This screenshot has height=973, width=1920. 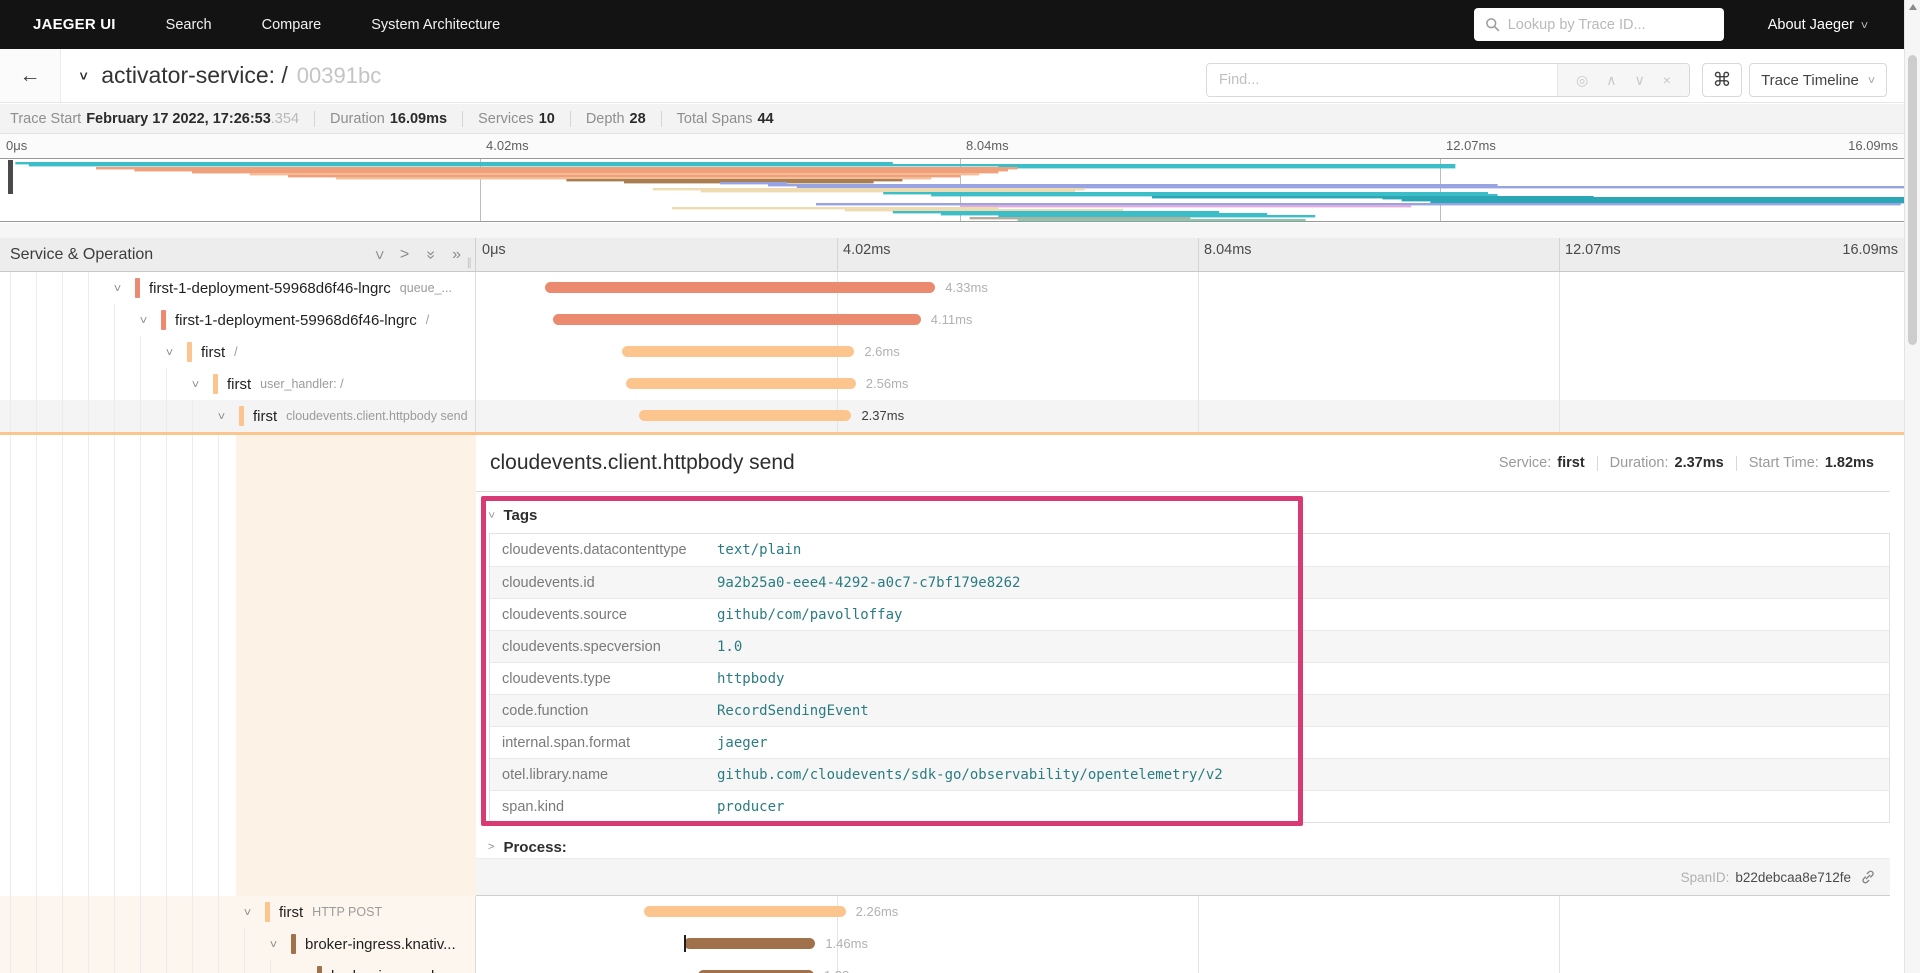 What do you see at coordinates (189, 25) in the screenshot?
I see `nav-item-search: Search` at bounding box center [189, 25].